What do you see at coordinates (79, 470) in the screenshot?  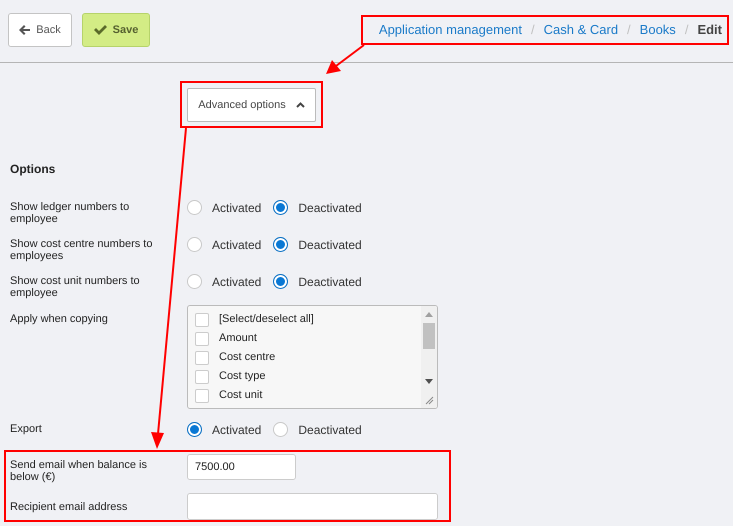 I see `setting-label: Send email when balance is below (€)` at bounding box center [79, 470].